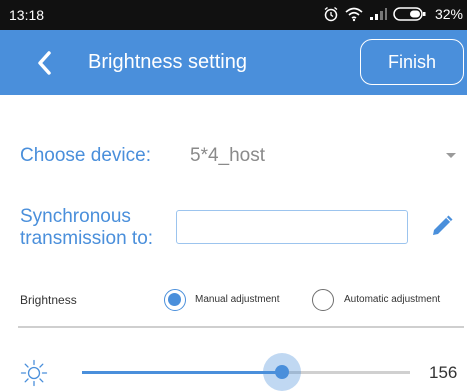  I want to click on page-title: Brightness setting, so click(167, 62).